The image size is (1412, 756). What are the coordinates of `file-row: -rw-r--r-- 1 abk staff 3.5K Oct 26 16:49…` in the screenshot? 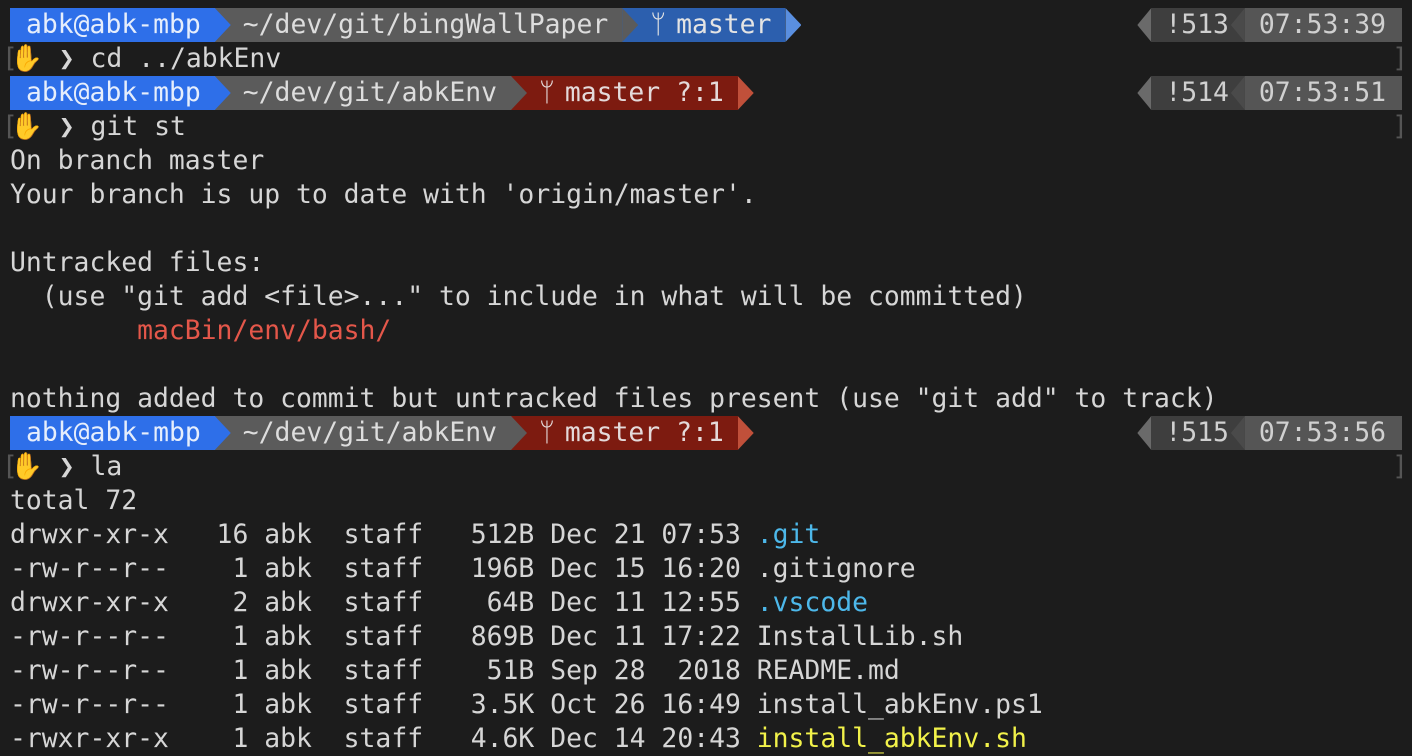 It's located at (711, 705).